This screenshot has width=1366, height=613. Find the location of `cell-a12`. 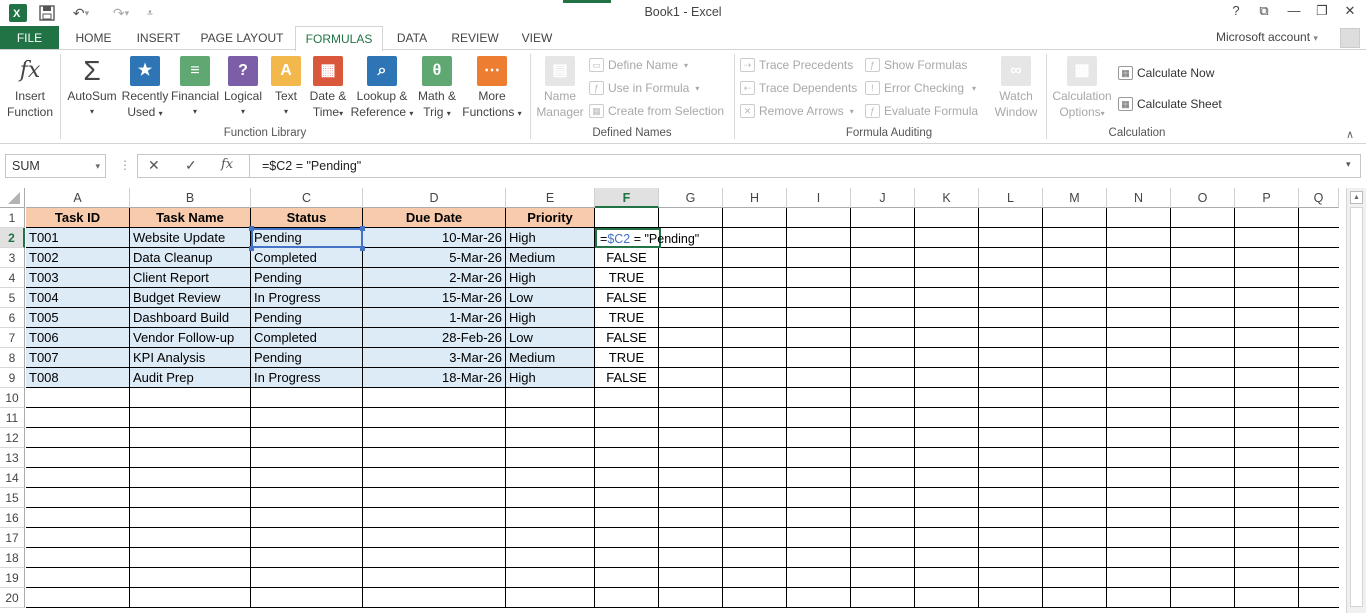

cell-a12 is located at coordinates (78, 438).